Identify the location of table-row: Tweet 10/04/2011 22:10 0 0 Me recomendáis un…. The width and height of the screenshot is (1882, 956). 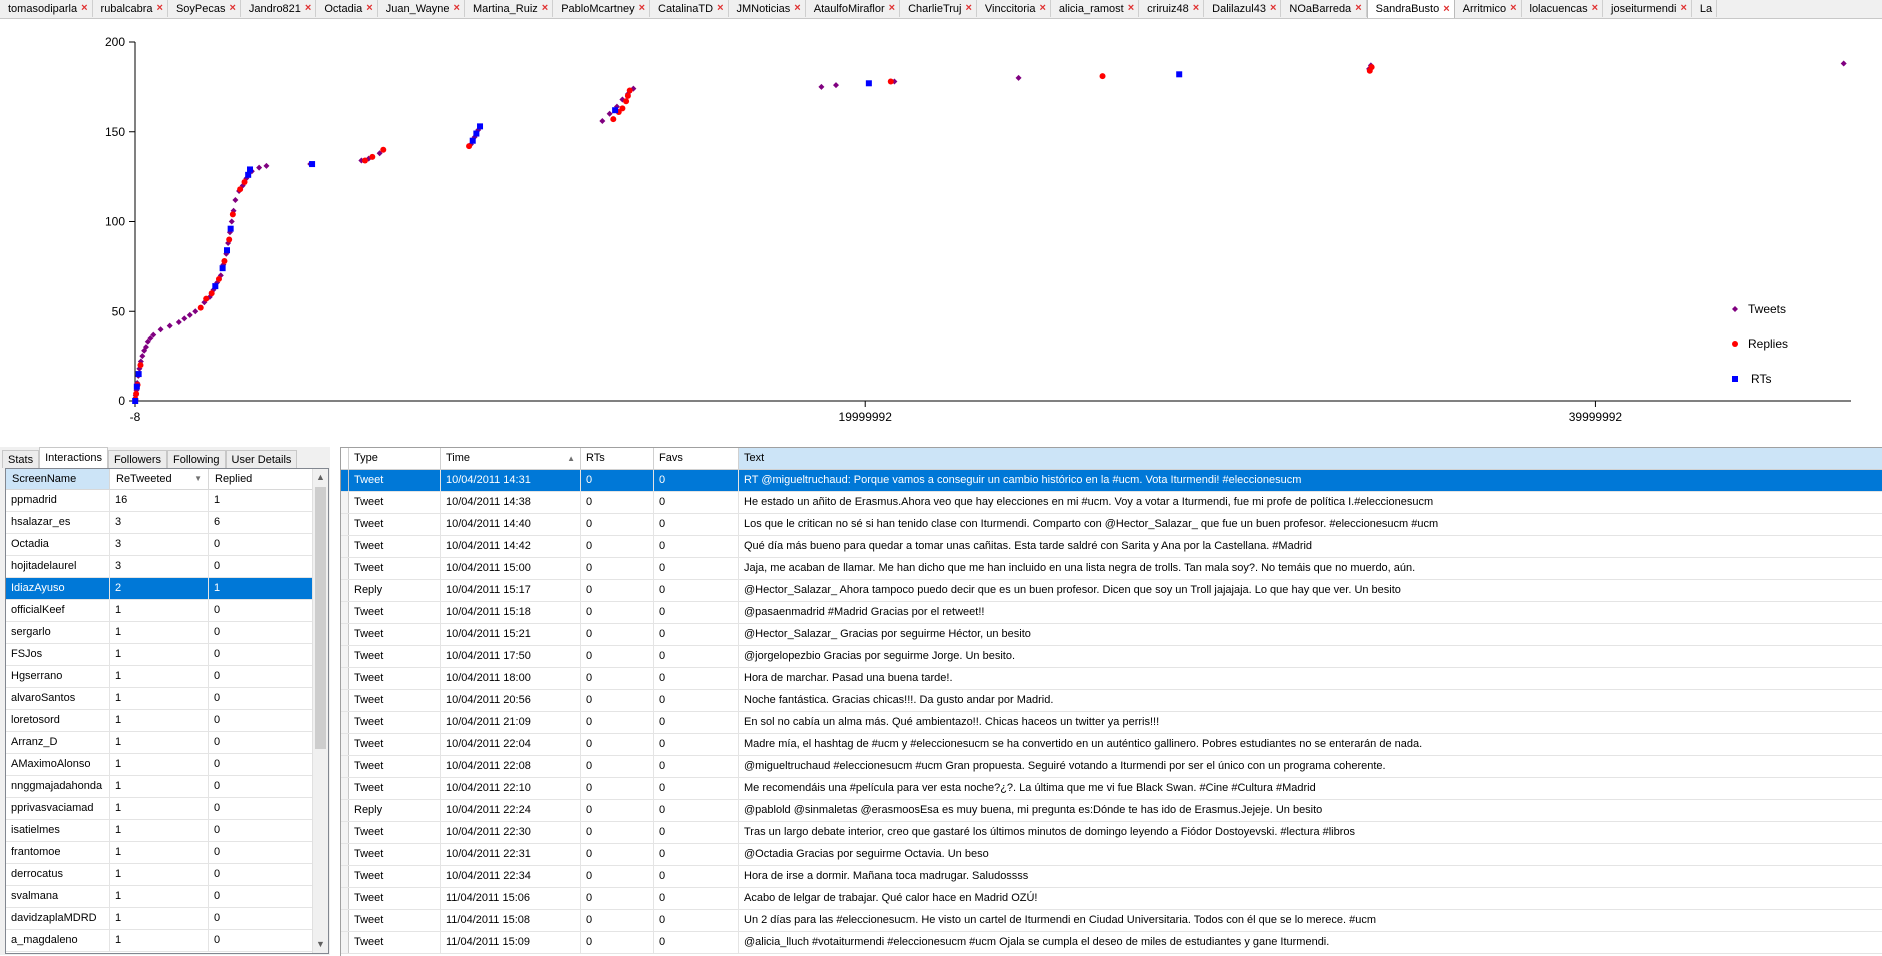
(1111, 789).